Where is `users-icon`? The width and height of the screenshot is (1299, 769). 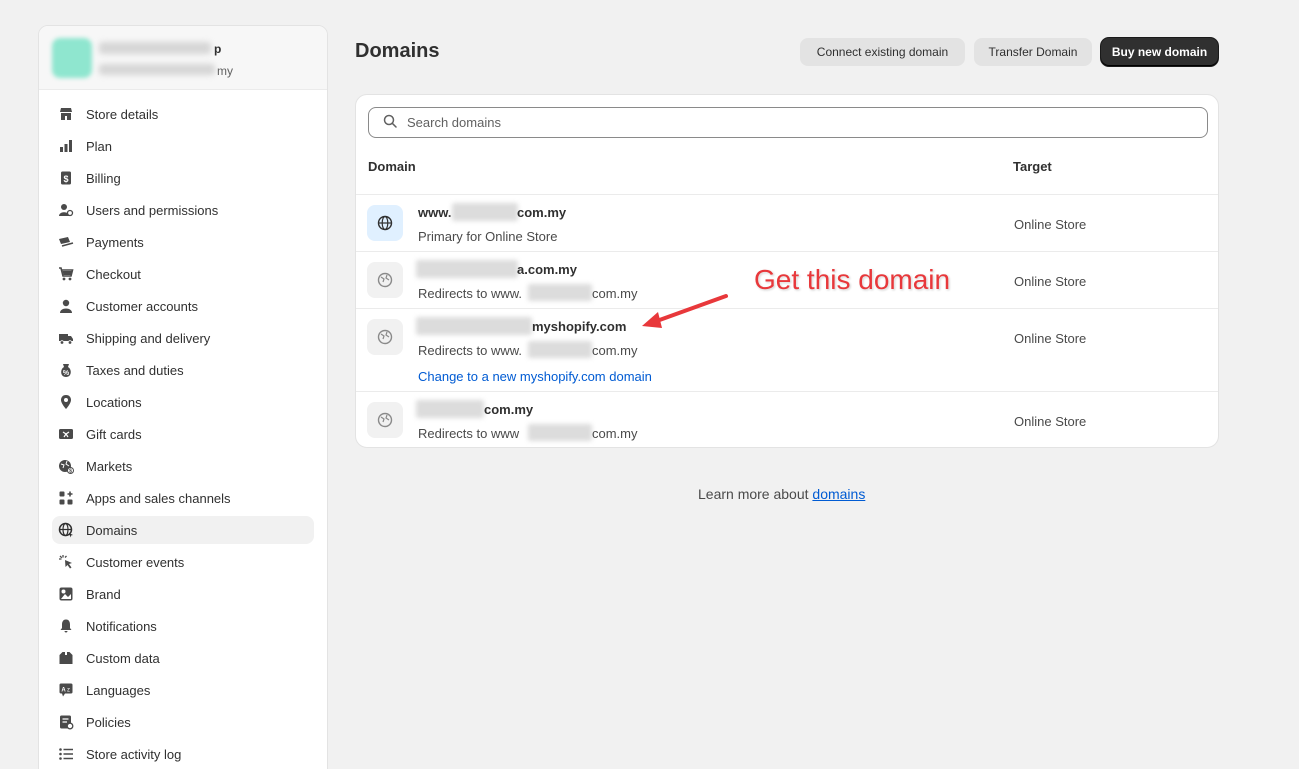
users-icon is located at coordinates (66, 210).